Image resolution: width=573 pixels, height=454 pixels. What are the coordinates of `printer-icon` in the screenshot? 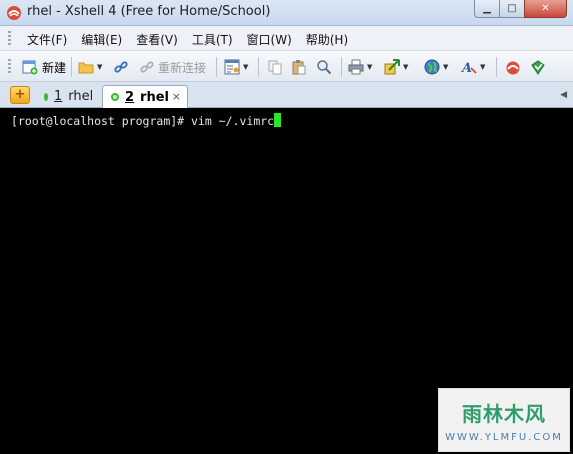 It's located at (356, 67).